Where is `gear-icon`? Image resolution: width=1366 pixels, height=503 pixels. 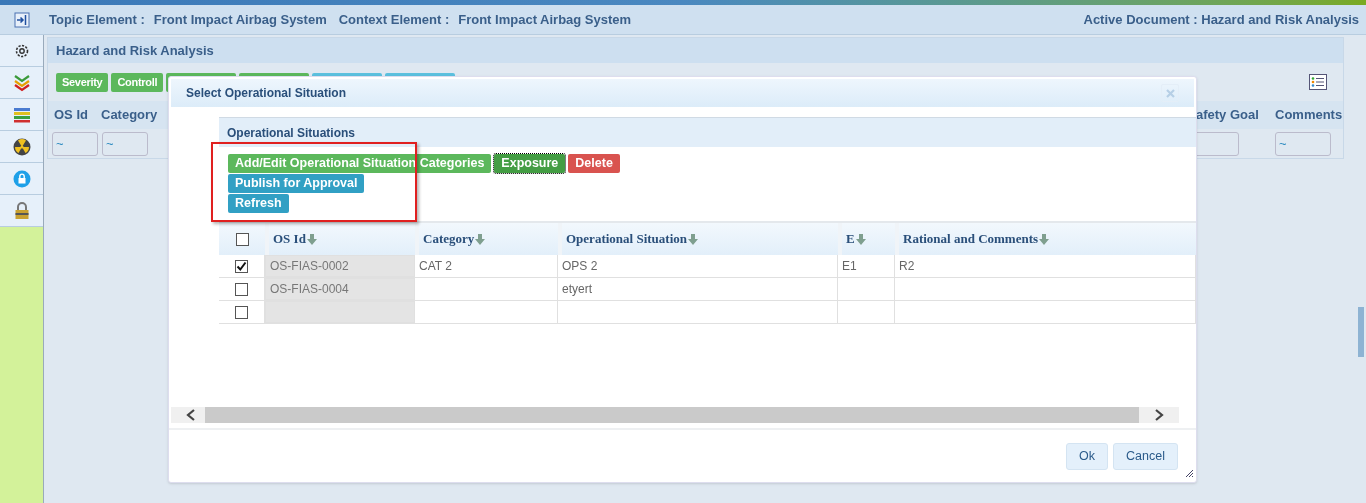 gear-icon is located at coordinates (21, 50).